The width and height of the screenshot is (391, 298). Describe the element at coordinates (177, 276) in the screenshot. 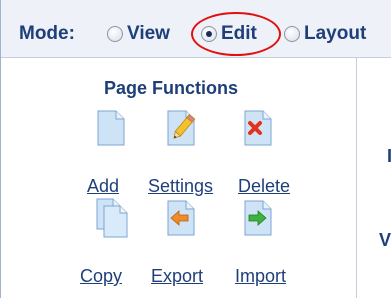

I see `export-link: Export` at that location.